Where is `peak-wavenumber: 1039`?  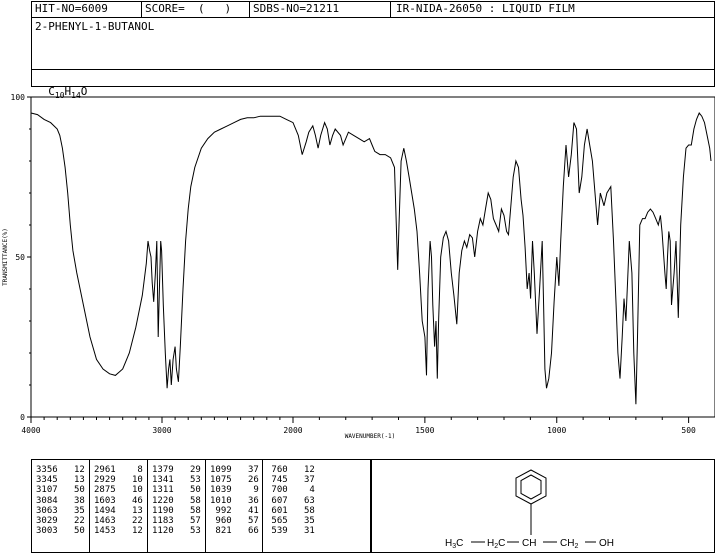 peak-wavenumber: 1039 is located at coordinates (221, 490).